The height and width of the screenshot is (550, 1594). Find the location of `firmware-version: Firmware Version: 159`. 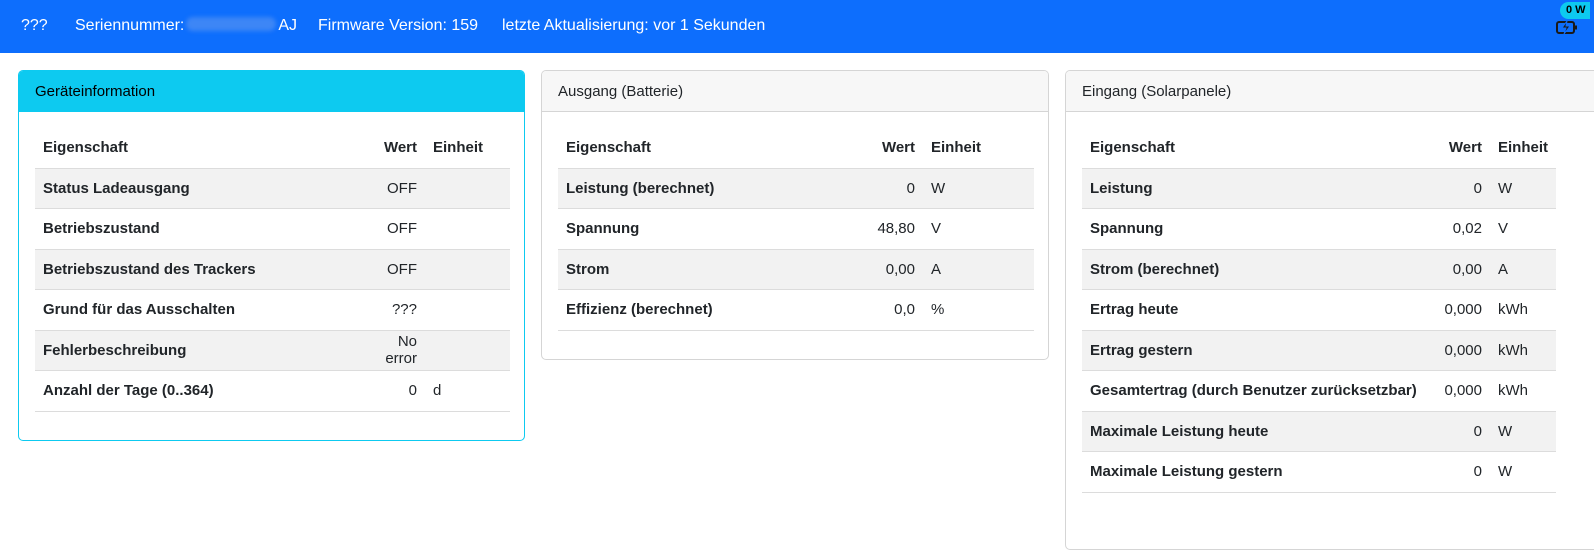

firmware-version: Firmware Version: 159 is located at coordinates (398, 25).